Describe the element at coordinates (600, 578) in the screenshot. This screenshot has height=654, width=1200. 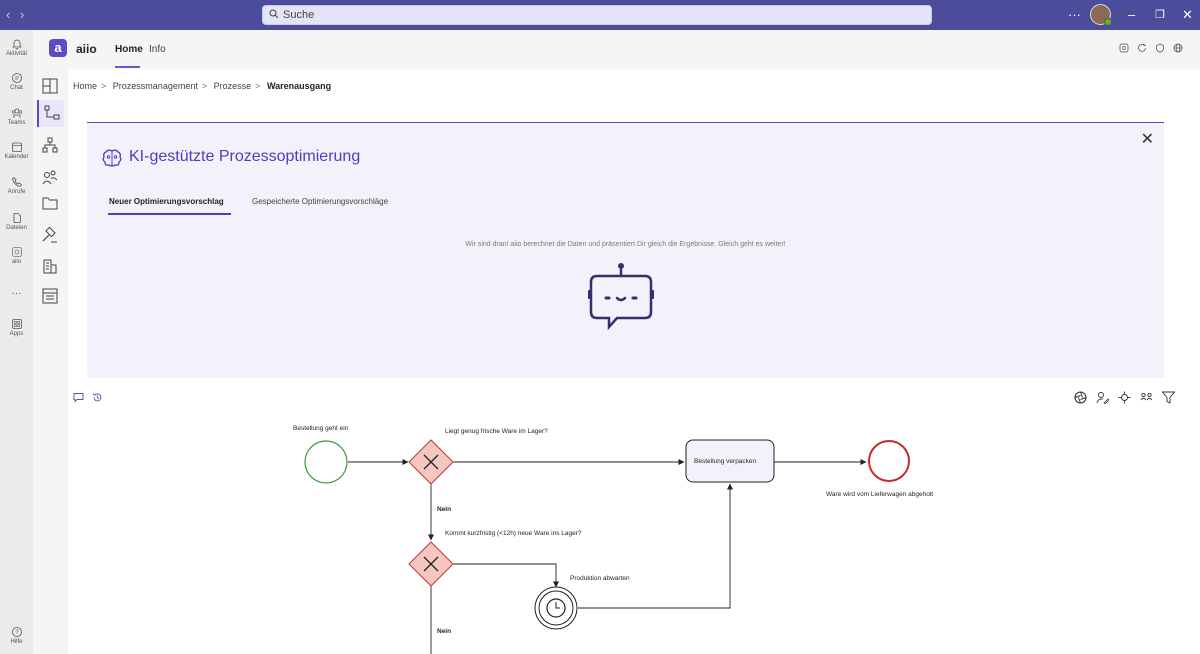
I see `timer-event-label: Produktion abwarten` at that location.